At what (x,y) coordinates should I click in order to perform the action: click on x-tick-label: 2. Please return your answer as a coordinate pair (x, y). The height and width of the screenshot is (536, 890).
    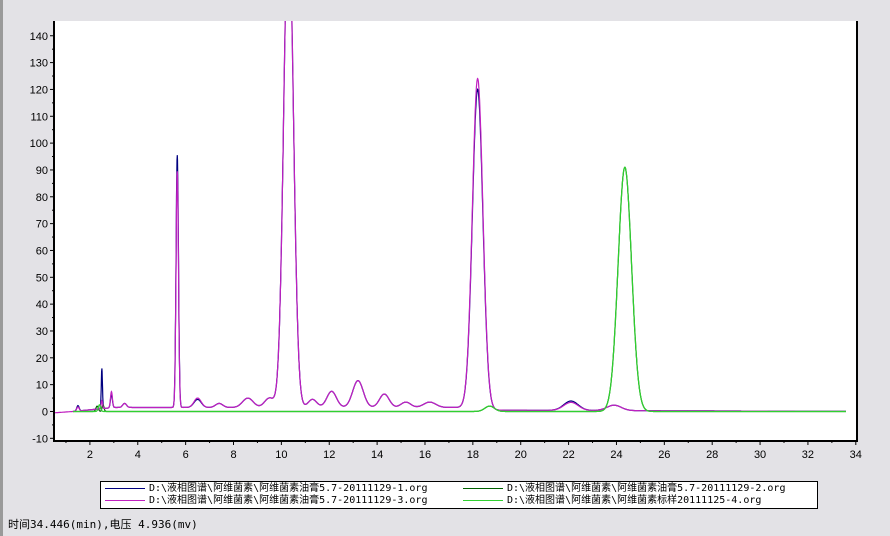
    Looking at the image, I should click on (90, 455).